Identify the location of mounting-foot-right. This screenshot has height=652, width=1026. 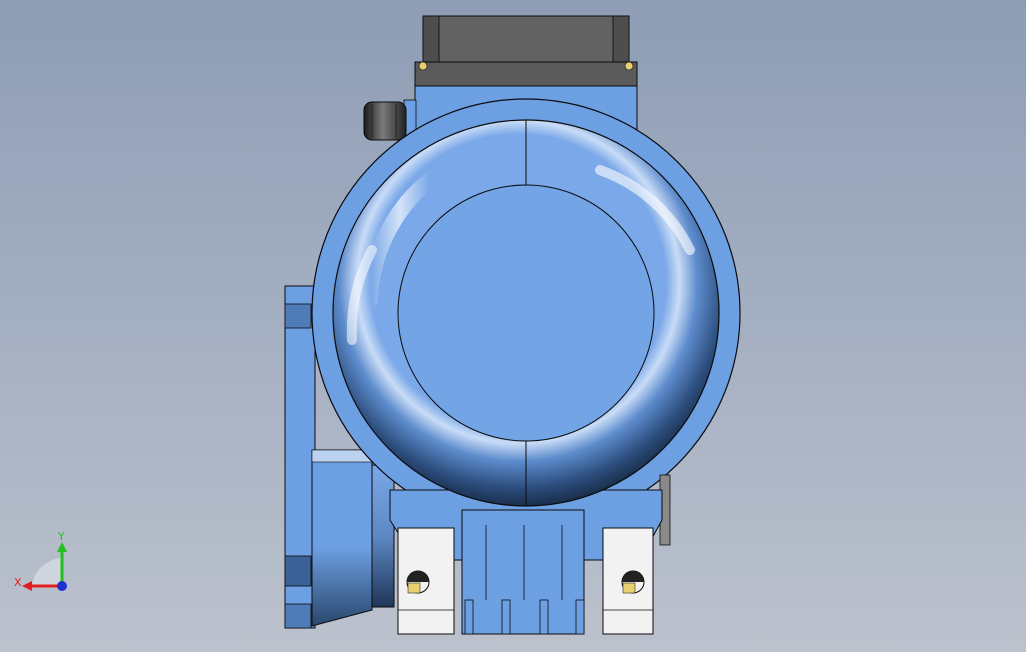
(628, 581).